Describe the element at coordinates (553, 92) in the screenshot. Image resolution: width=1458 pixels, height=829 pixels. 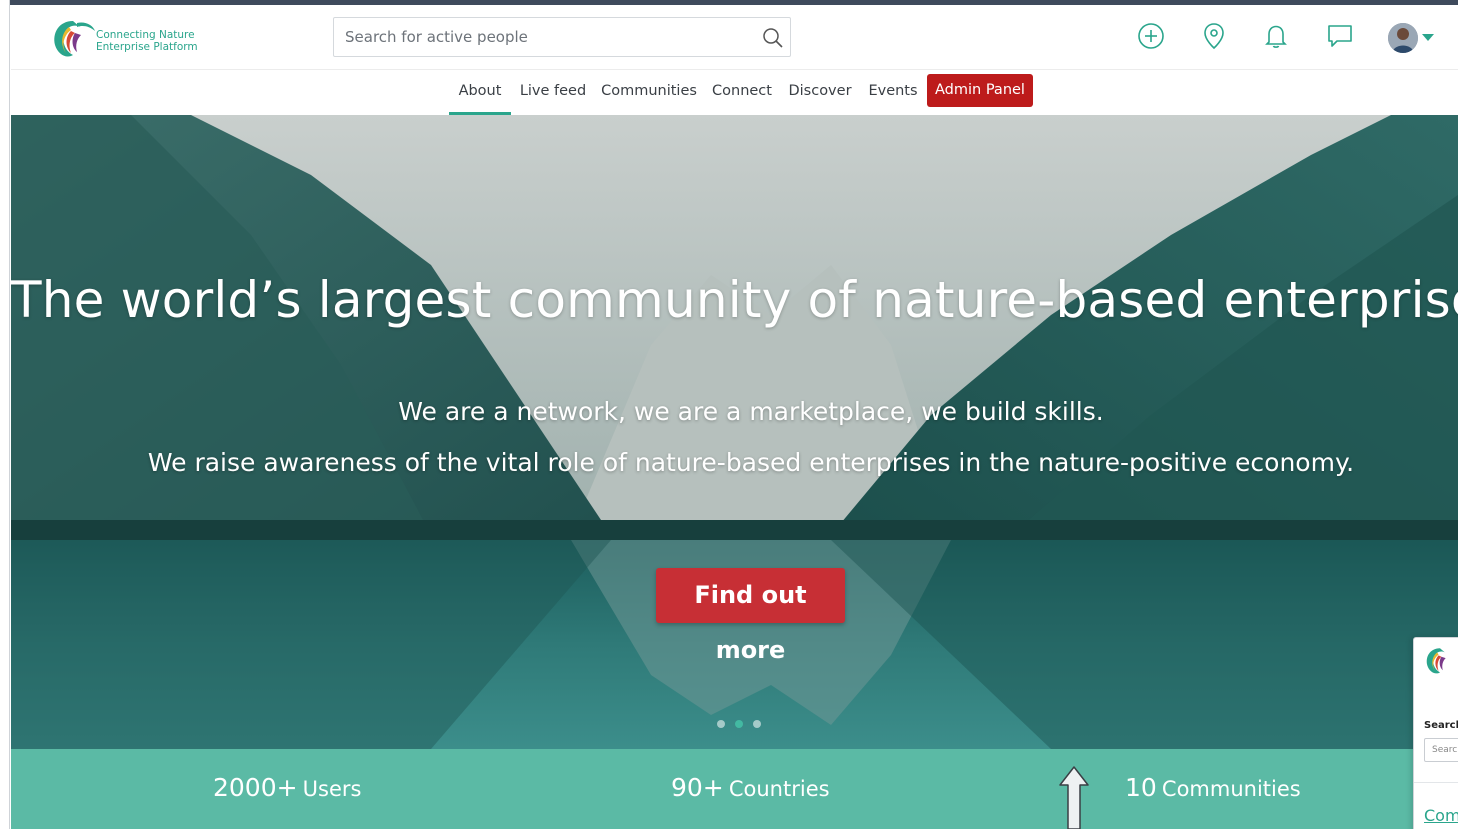
I see `nav-live-feed: Live feed` at that location.